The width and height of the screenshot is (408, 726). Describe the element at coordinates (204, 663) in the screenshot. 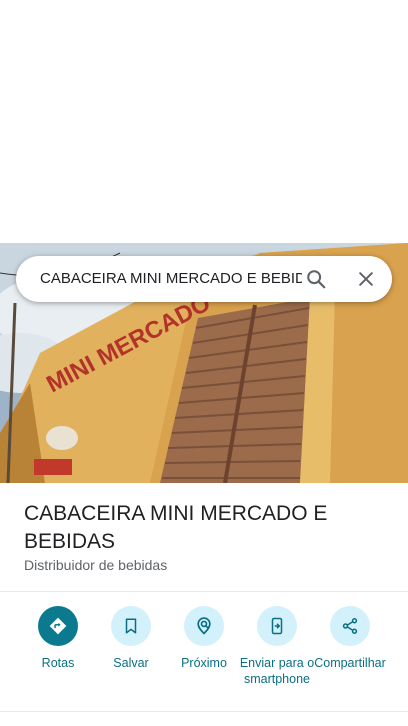

I see `nearby-label: Próximo` at that location.